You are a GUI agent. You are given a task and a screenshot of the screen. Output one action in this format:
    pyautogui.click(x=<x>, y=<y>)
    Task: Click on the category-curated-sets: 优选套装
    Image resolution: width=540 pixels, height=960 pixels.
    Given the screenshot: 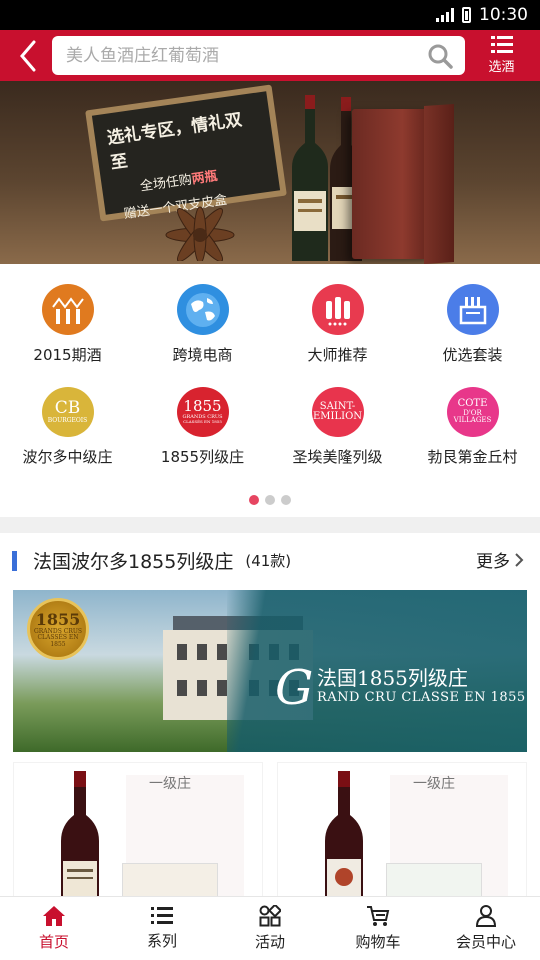 What is the action you would take?
    pyautogui.click(x=472, y=314)
    